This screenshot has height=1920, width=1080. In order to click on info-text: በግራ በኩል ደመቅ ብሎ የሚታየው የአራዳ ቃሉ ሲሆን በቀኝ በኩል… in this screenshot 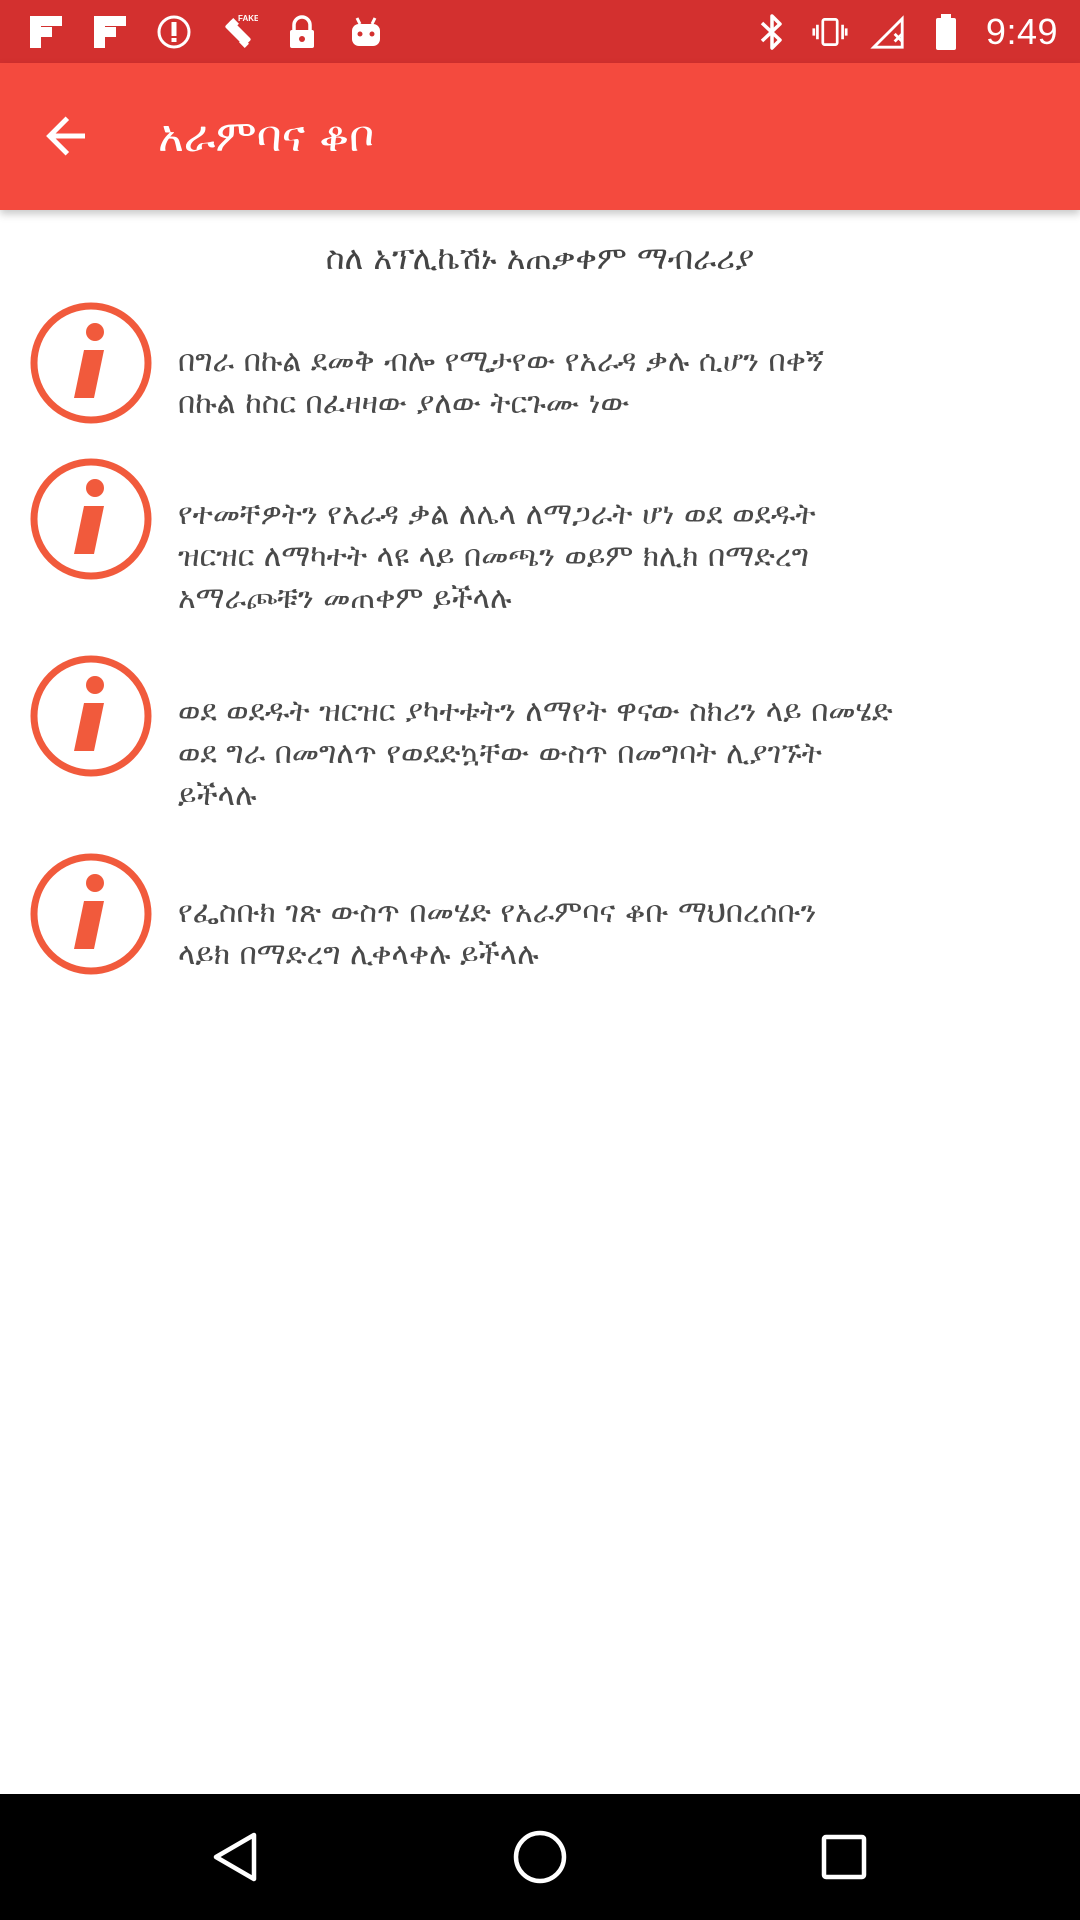, I will do `click(608, 383)`.